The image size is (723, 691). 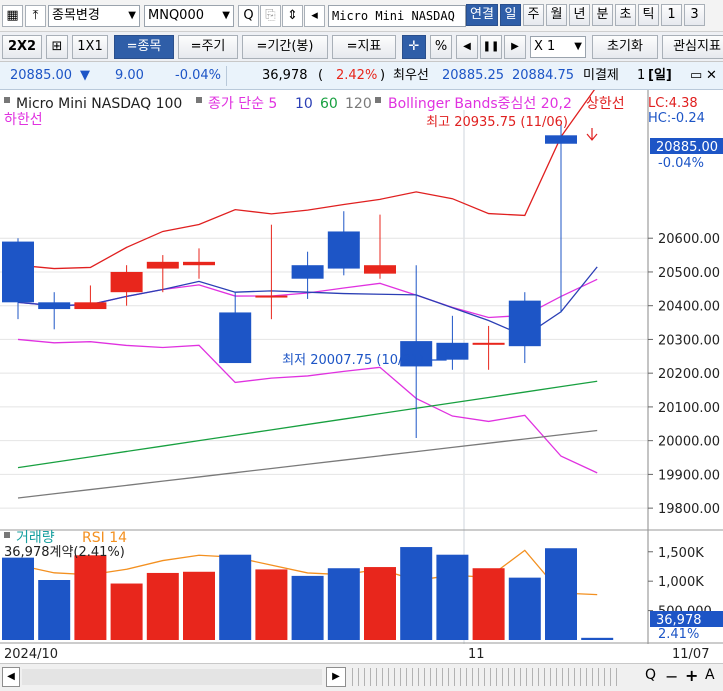 What do you see at coordinates (476, 654) in the screenshot?
I see `date-label-month: 11` at bounding box center [476, 654].